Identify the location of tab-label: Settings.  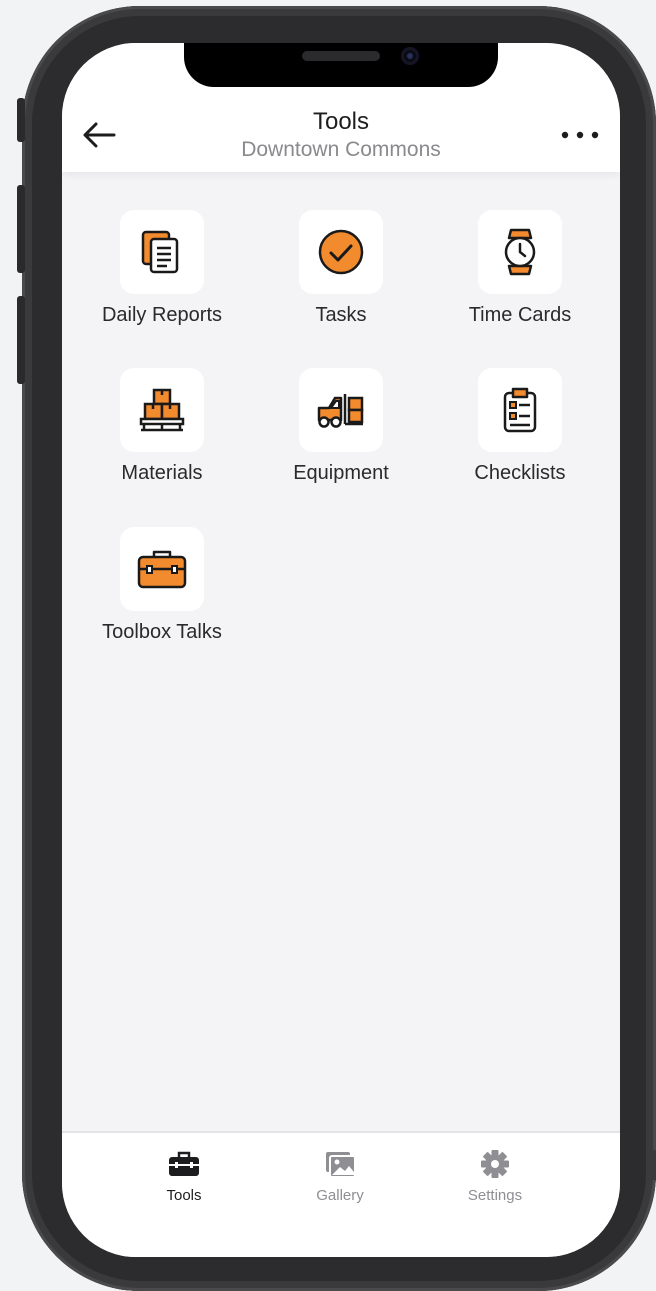
(495, 1195).